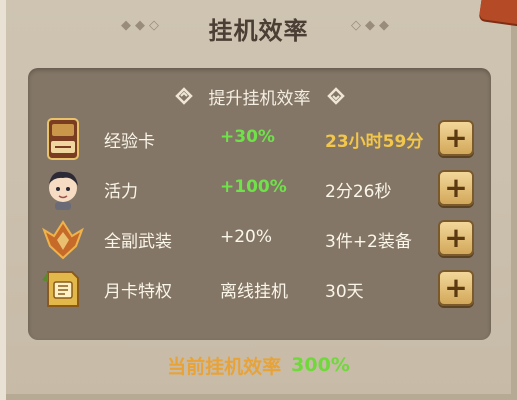 The width and height of the screenshot is (517, 400). I want to click on section-title: 提升挂机效率, so click(259, 98).